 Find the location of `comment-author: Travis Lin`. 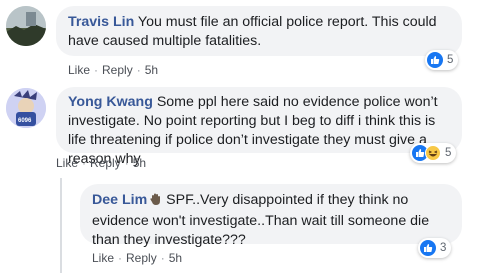

comment-author: Travis Lin is located at coordinates (101, 22).